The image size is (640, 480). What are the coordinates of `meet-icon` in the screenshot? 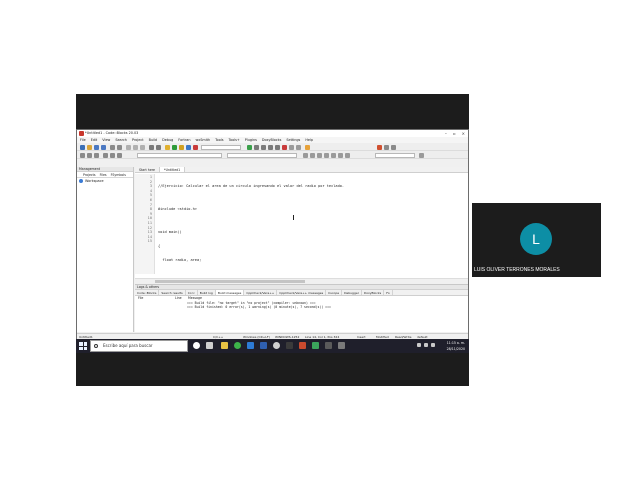 It's located at (315, 345).